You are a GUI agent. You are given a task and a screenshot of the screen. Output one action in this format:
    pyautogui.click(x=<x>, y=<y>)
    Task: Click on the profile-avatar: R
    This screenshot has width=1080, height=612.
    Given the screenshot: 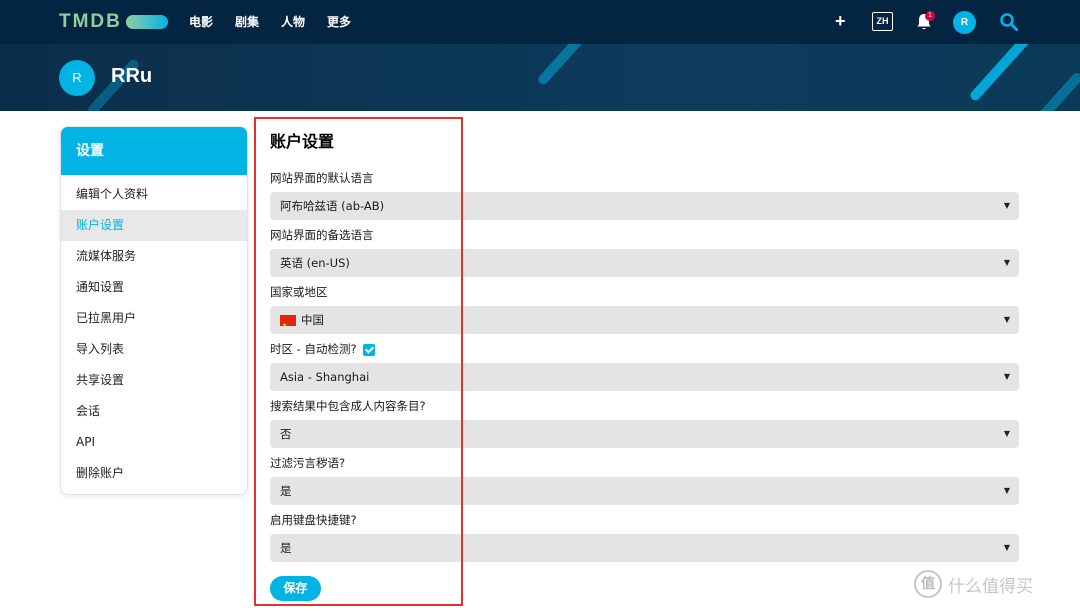 What is the action you would take?
    pyautogui.click(x=77, y=78)
    